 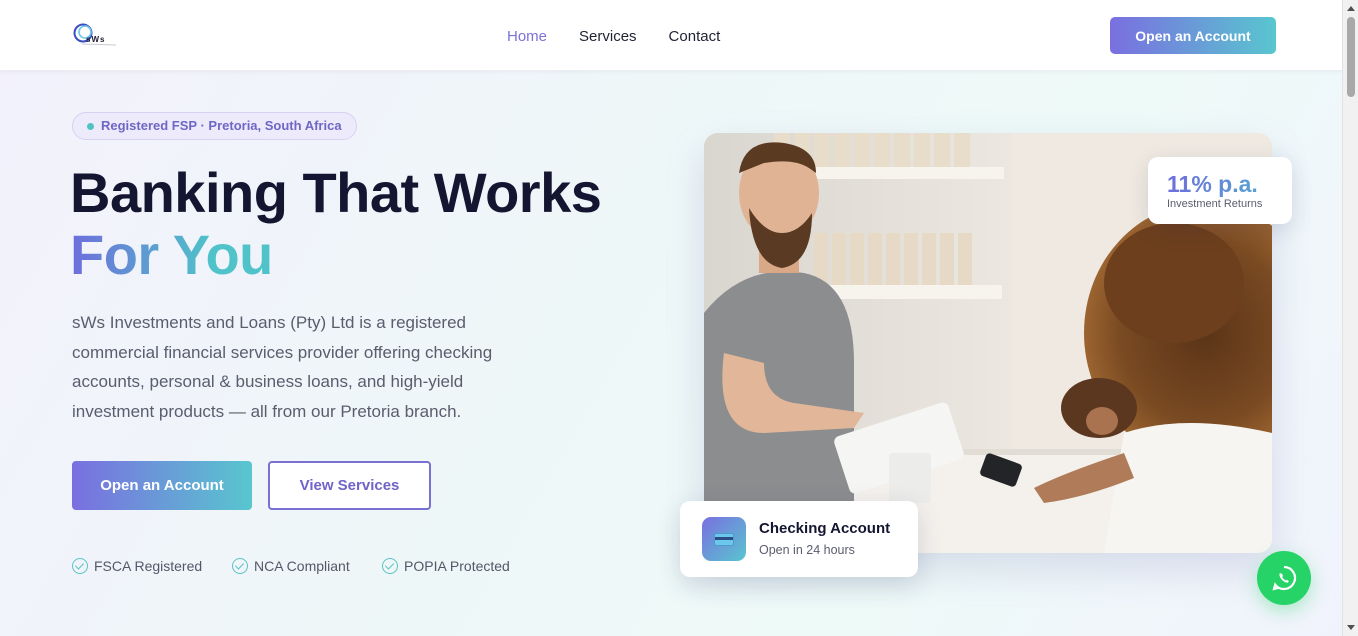 I want to click on whatsapp-button, so click(x=1284, y=578).